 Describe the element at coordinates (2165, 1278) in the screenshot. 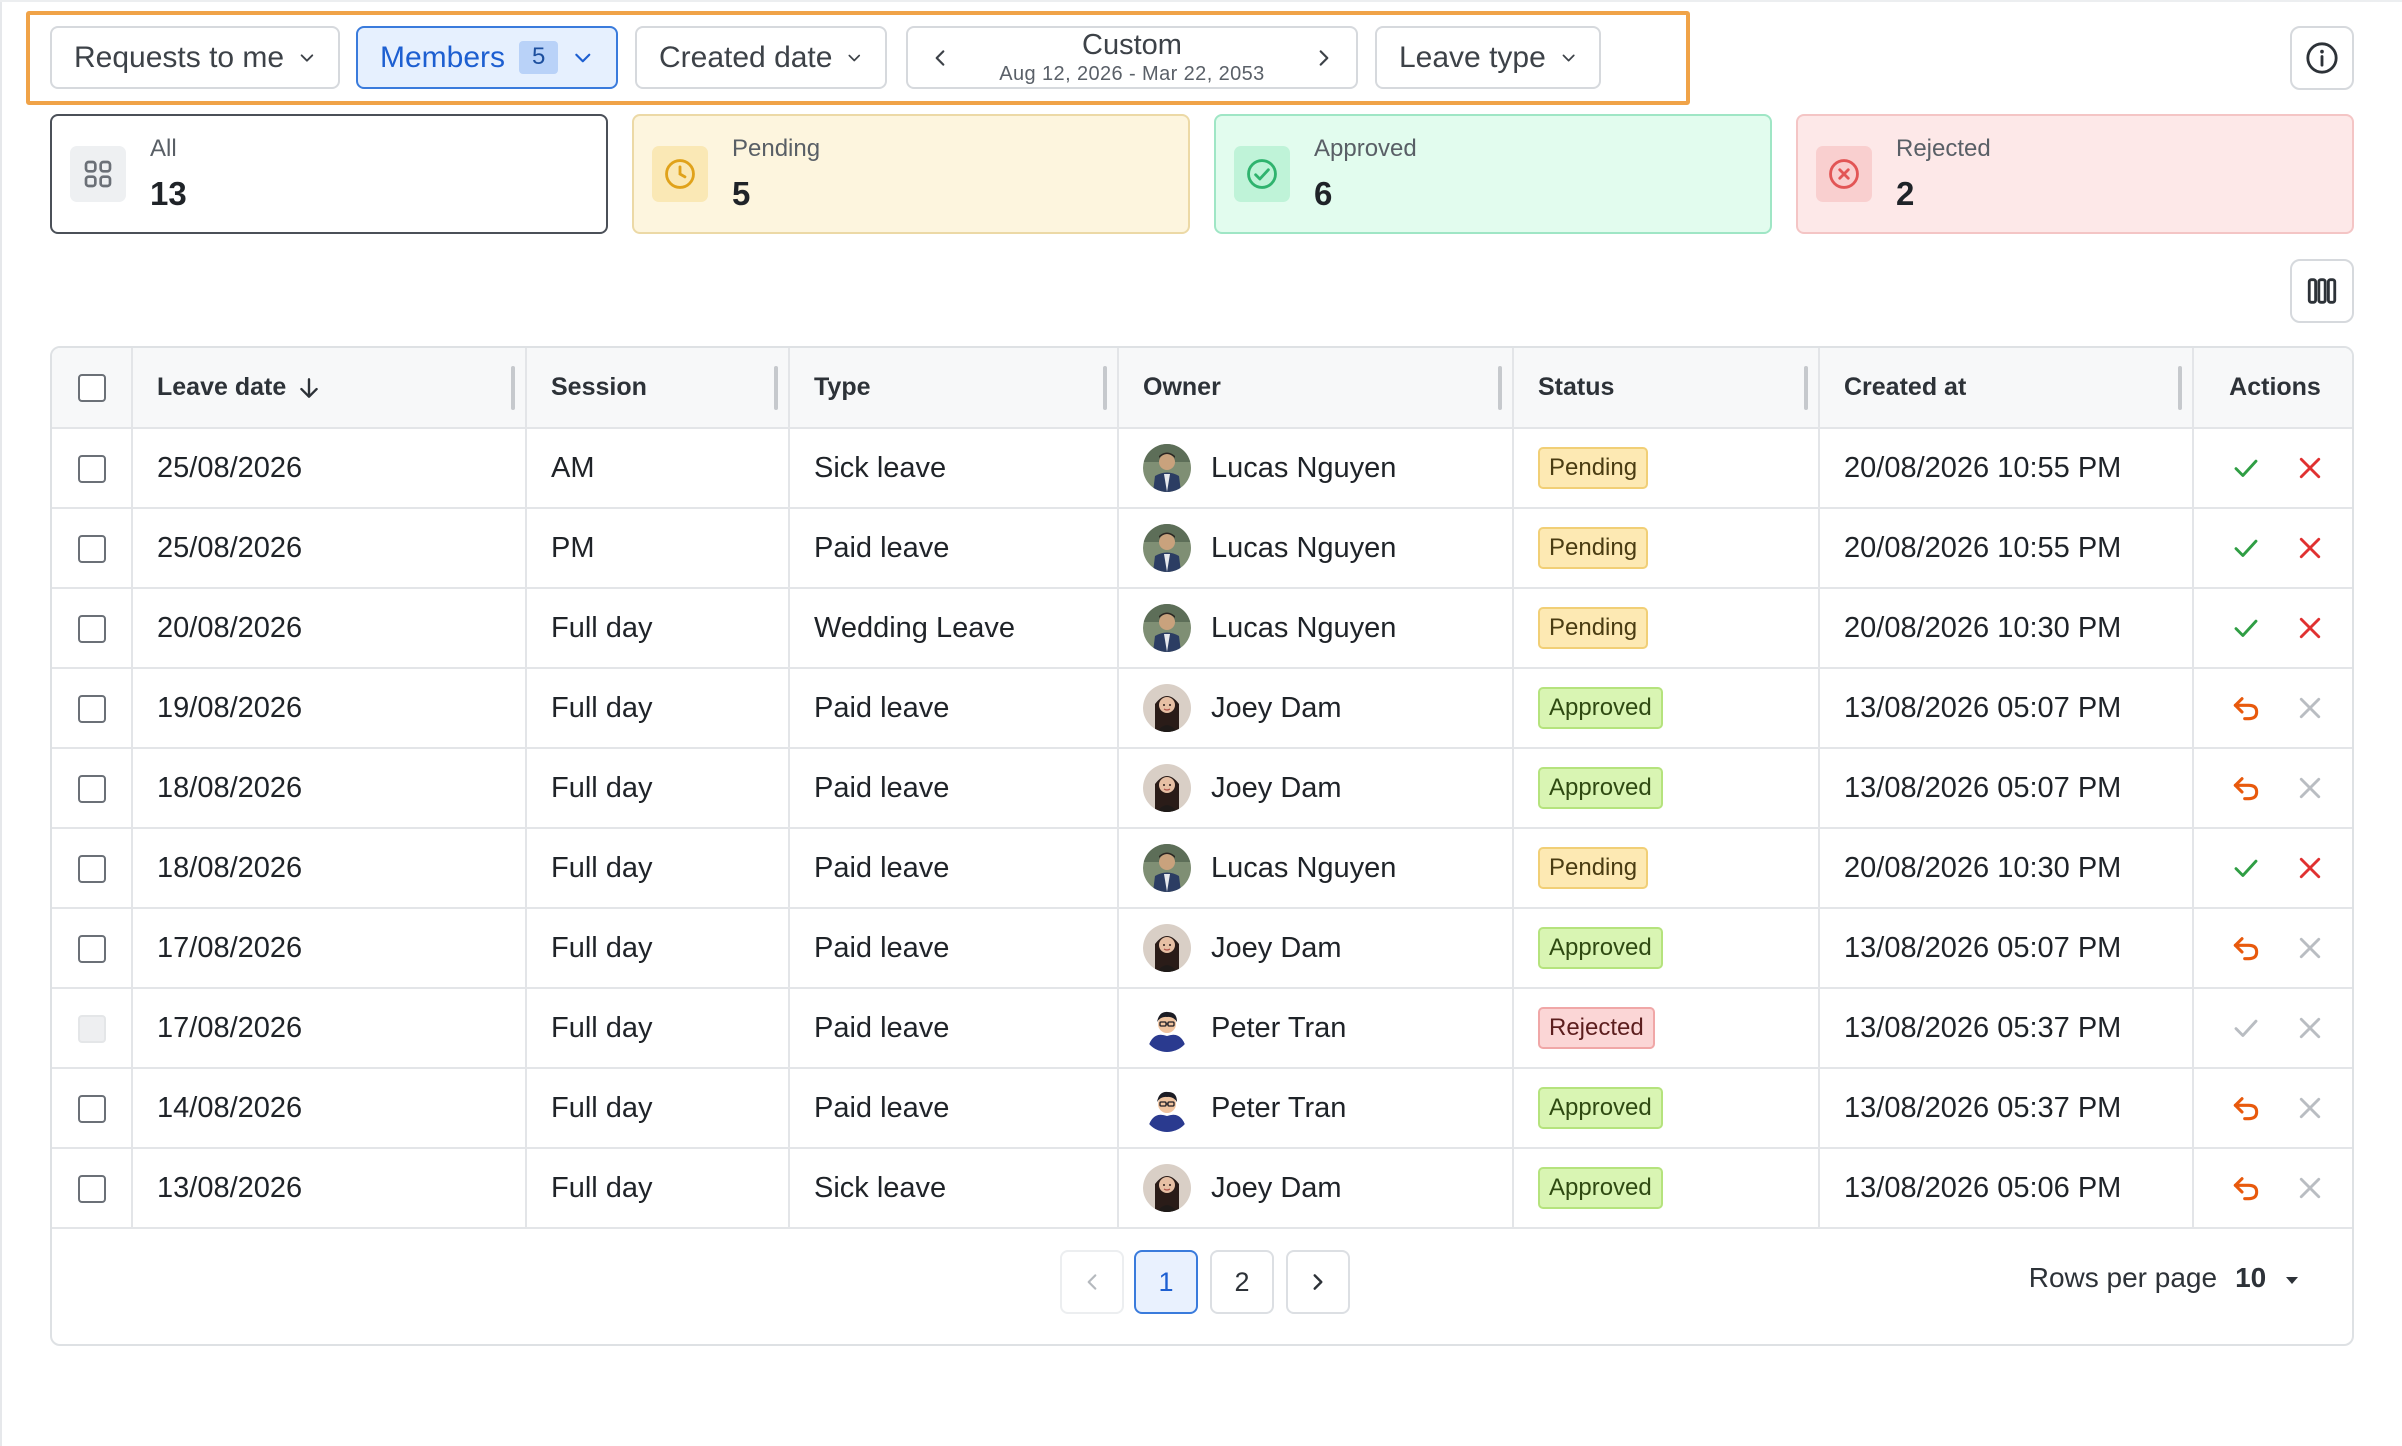

I see `rows-per-page: Rows per page 10` at that location.